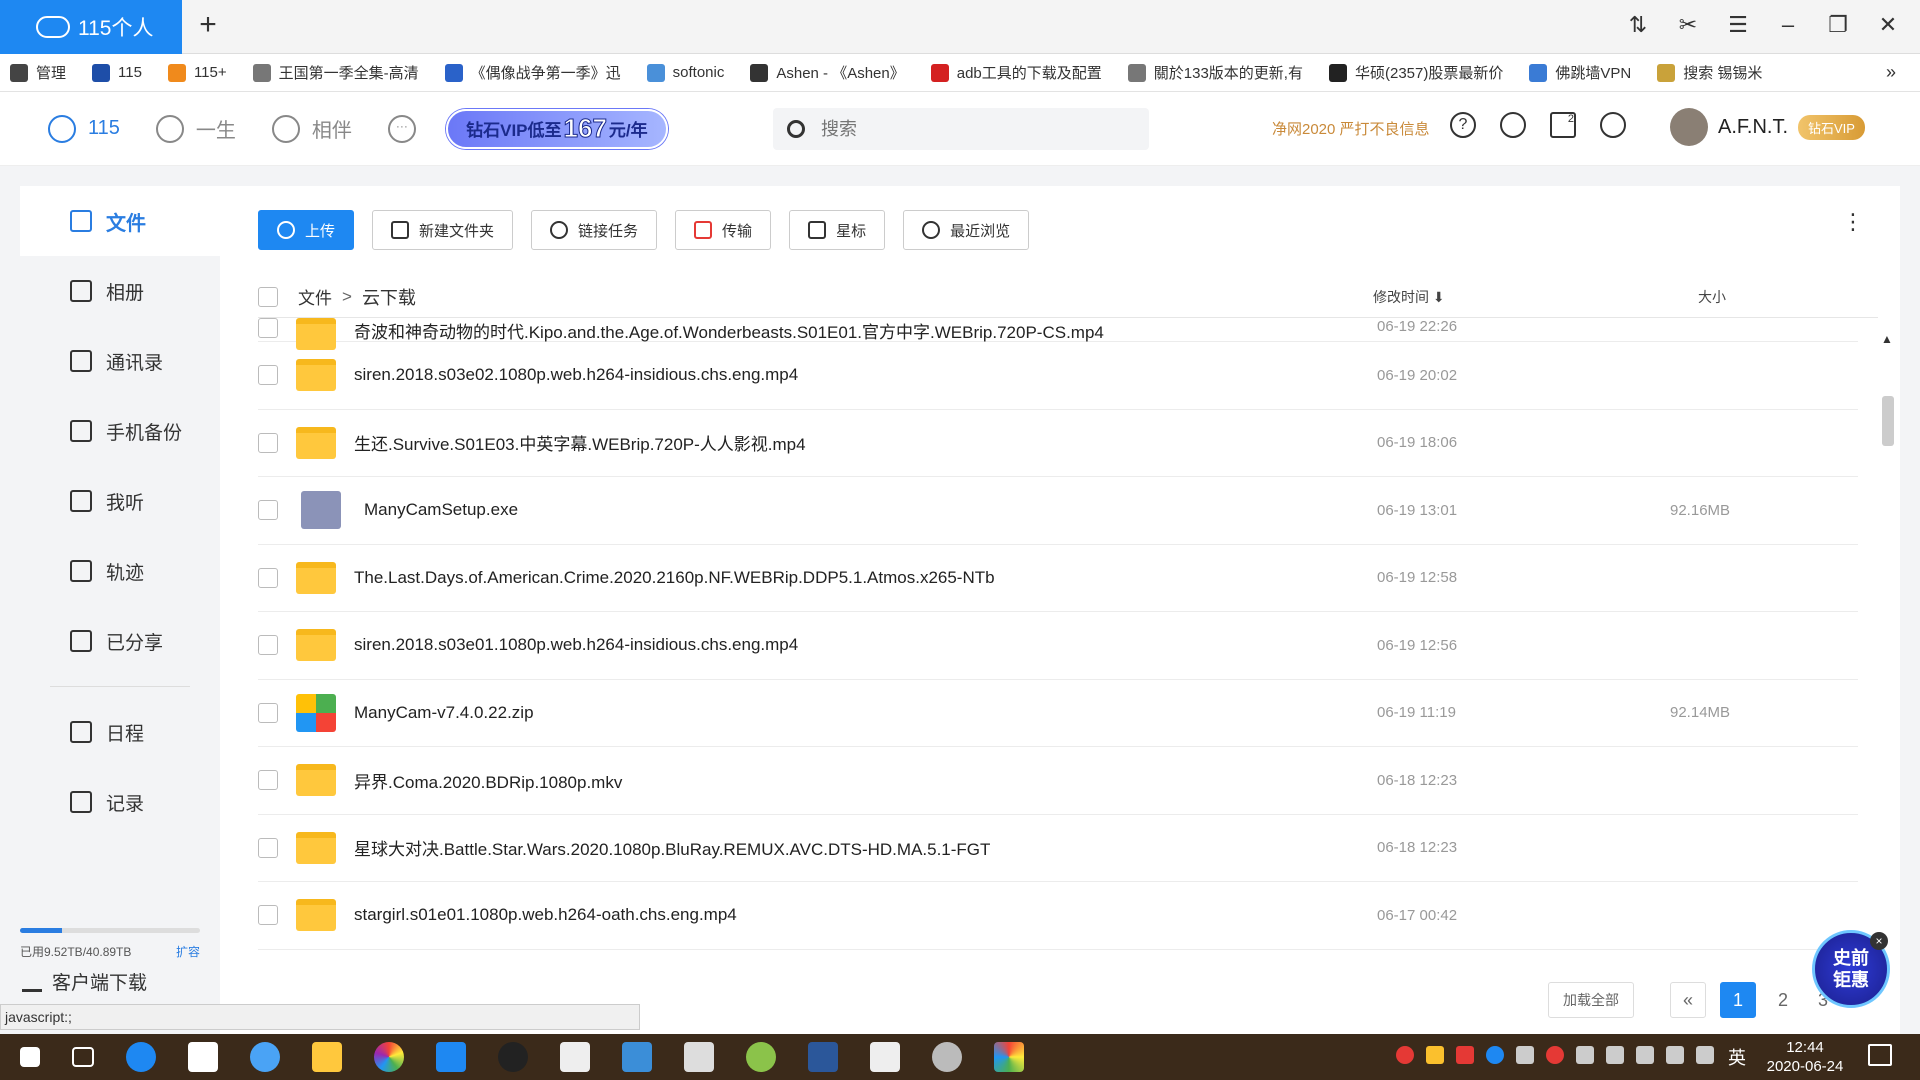  Describe the element at coordinates (30, 1057) in the screenshot. I see `windows-start-icon` at that location.